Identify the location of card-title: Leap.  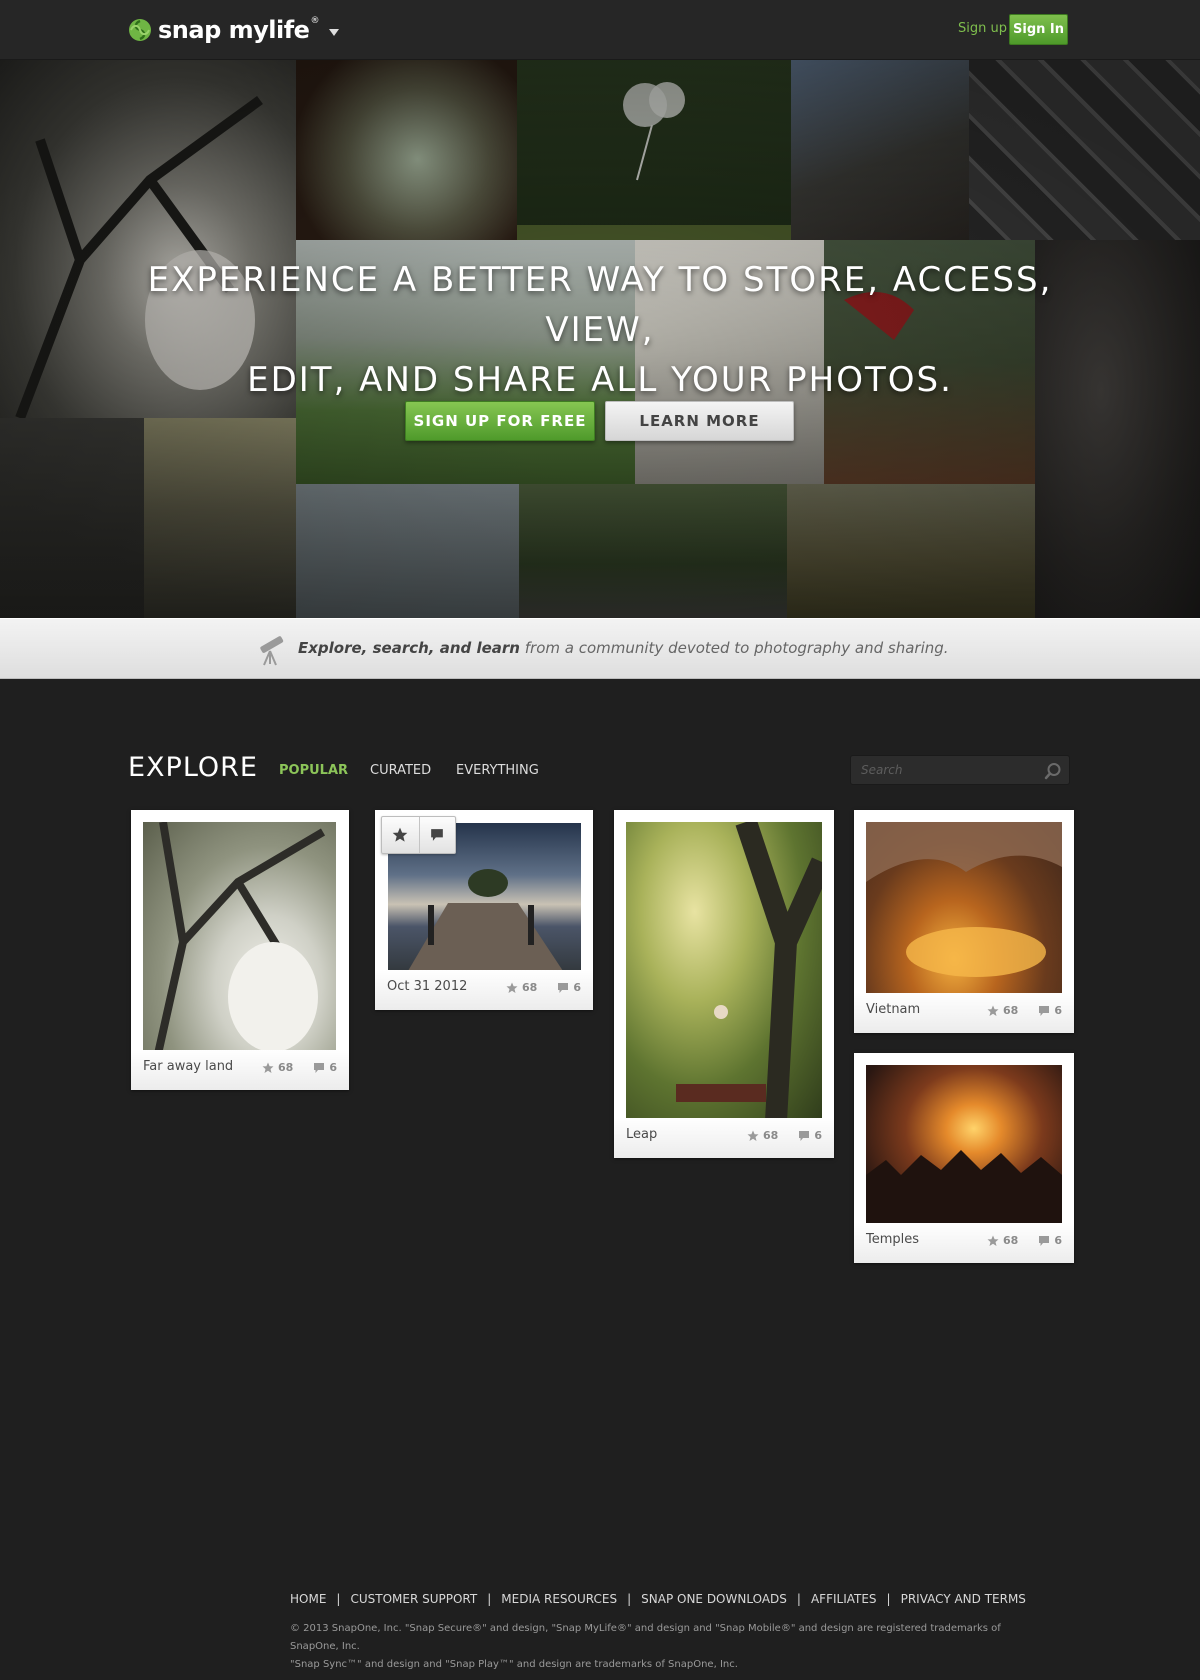
(642, 1134).